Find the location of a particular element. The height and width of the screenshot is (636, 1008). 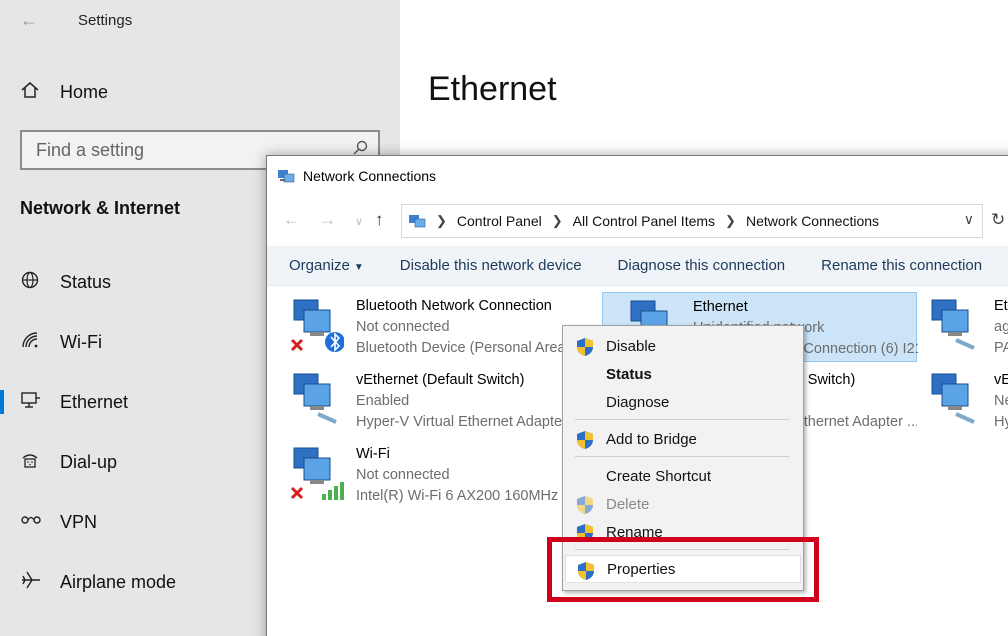

connection-eth-partial: Eth ag PA is located at coordinates (956, 327).